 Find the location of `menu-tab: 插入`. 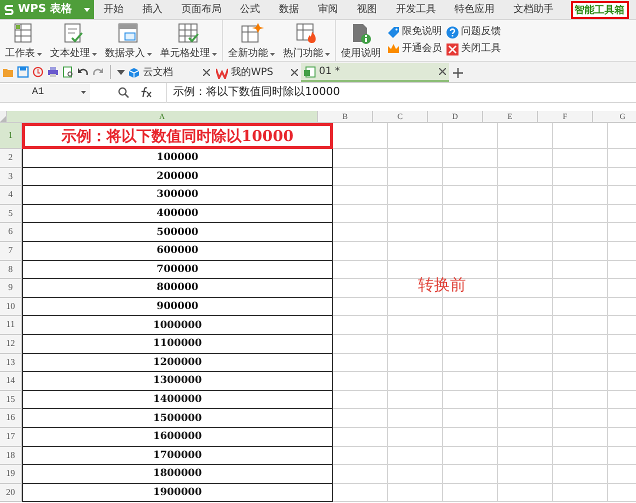

menu-tab: 插入 is located at coordinates (152, 9).